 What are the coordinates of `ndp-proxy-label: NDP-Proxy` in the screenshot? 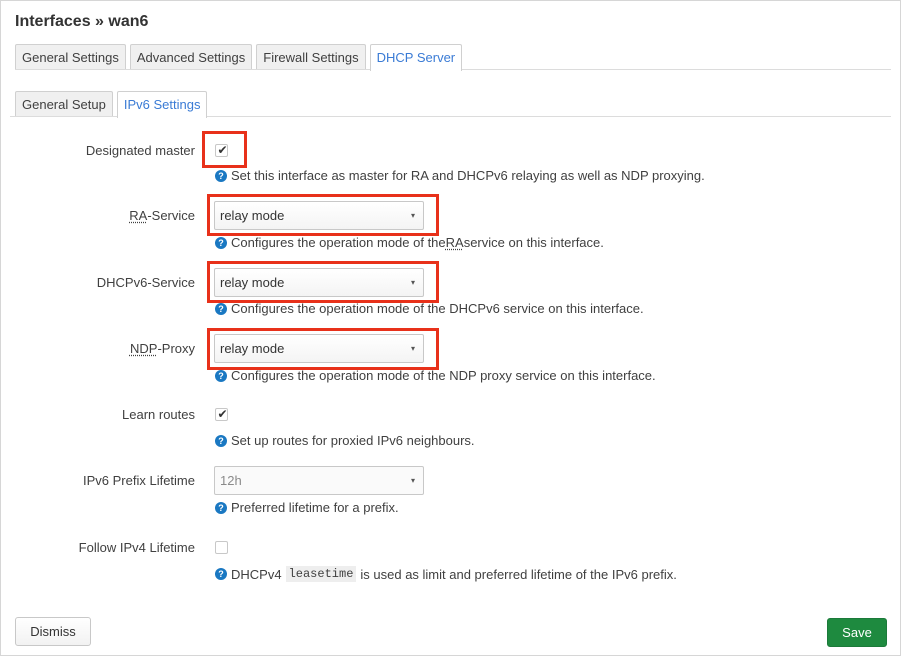 It's located at (162, 348).